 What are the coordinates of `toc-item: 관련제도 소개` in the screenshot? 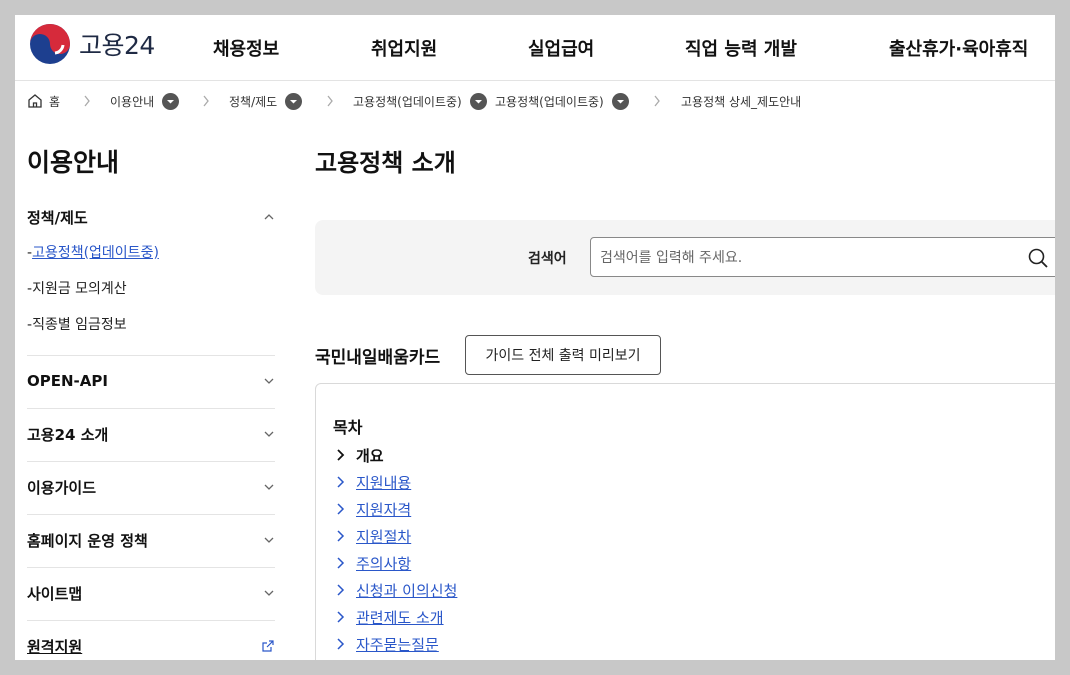 It's located at (390, 617).